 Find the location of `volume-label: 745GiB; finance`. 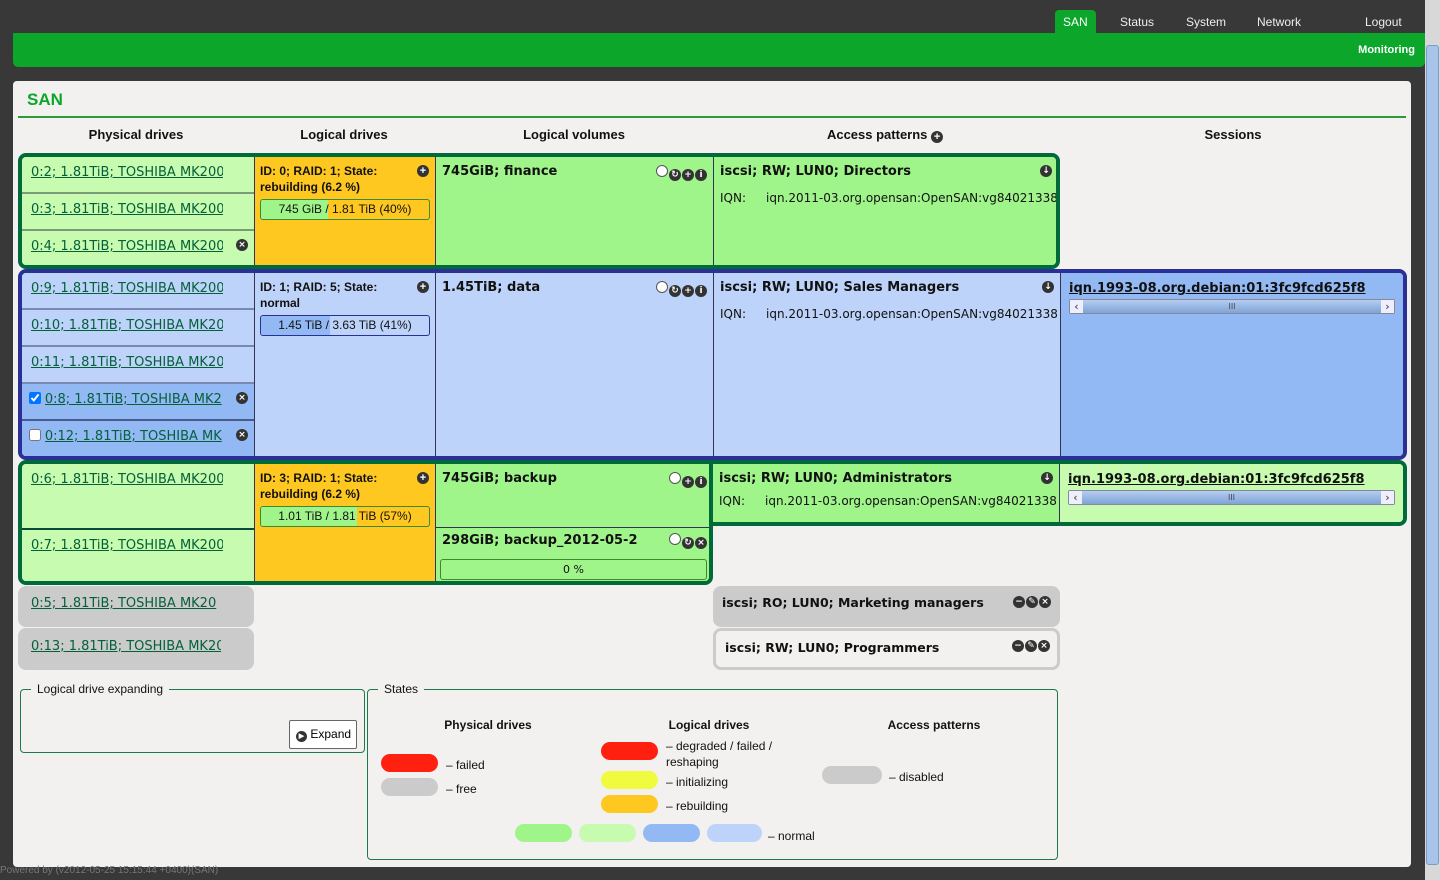

volume-label: 745GiB; finance is located at coordinates (500, 171).